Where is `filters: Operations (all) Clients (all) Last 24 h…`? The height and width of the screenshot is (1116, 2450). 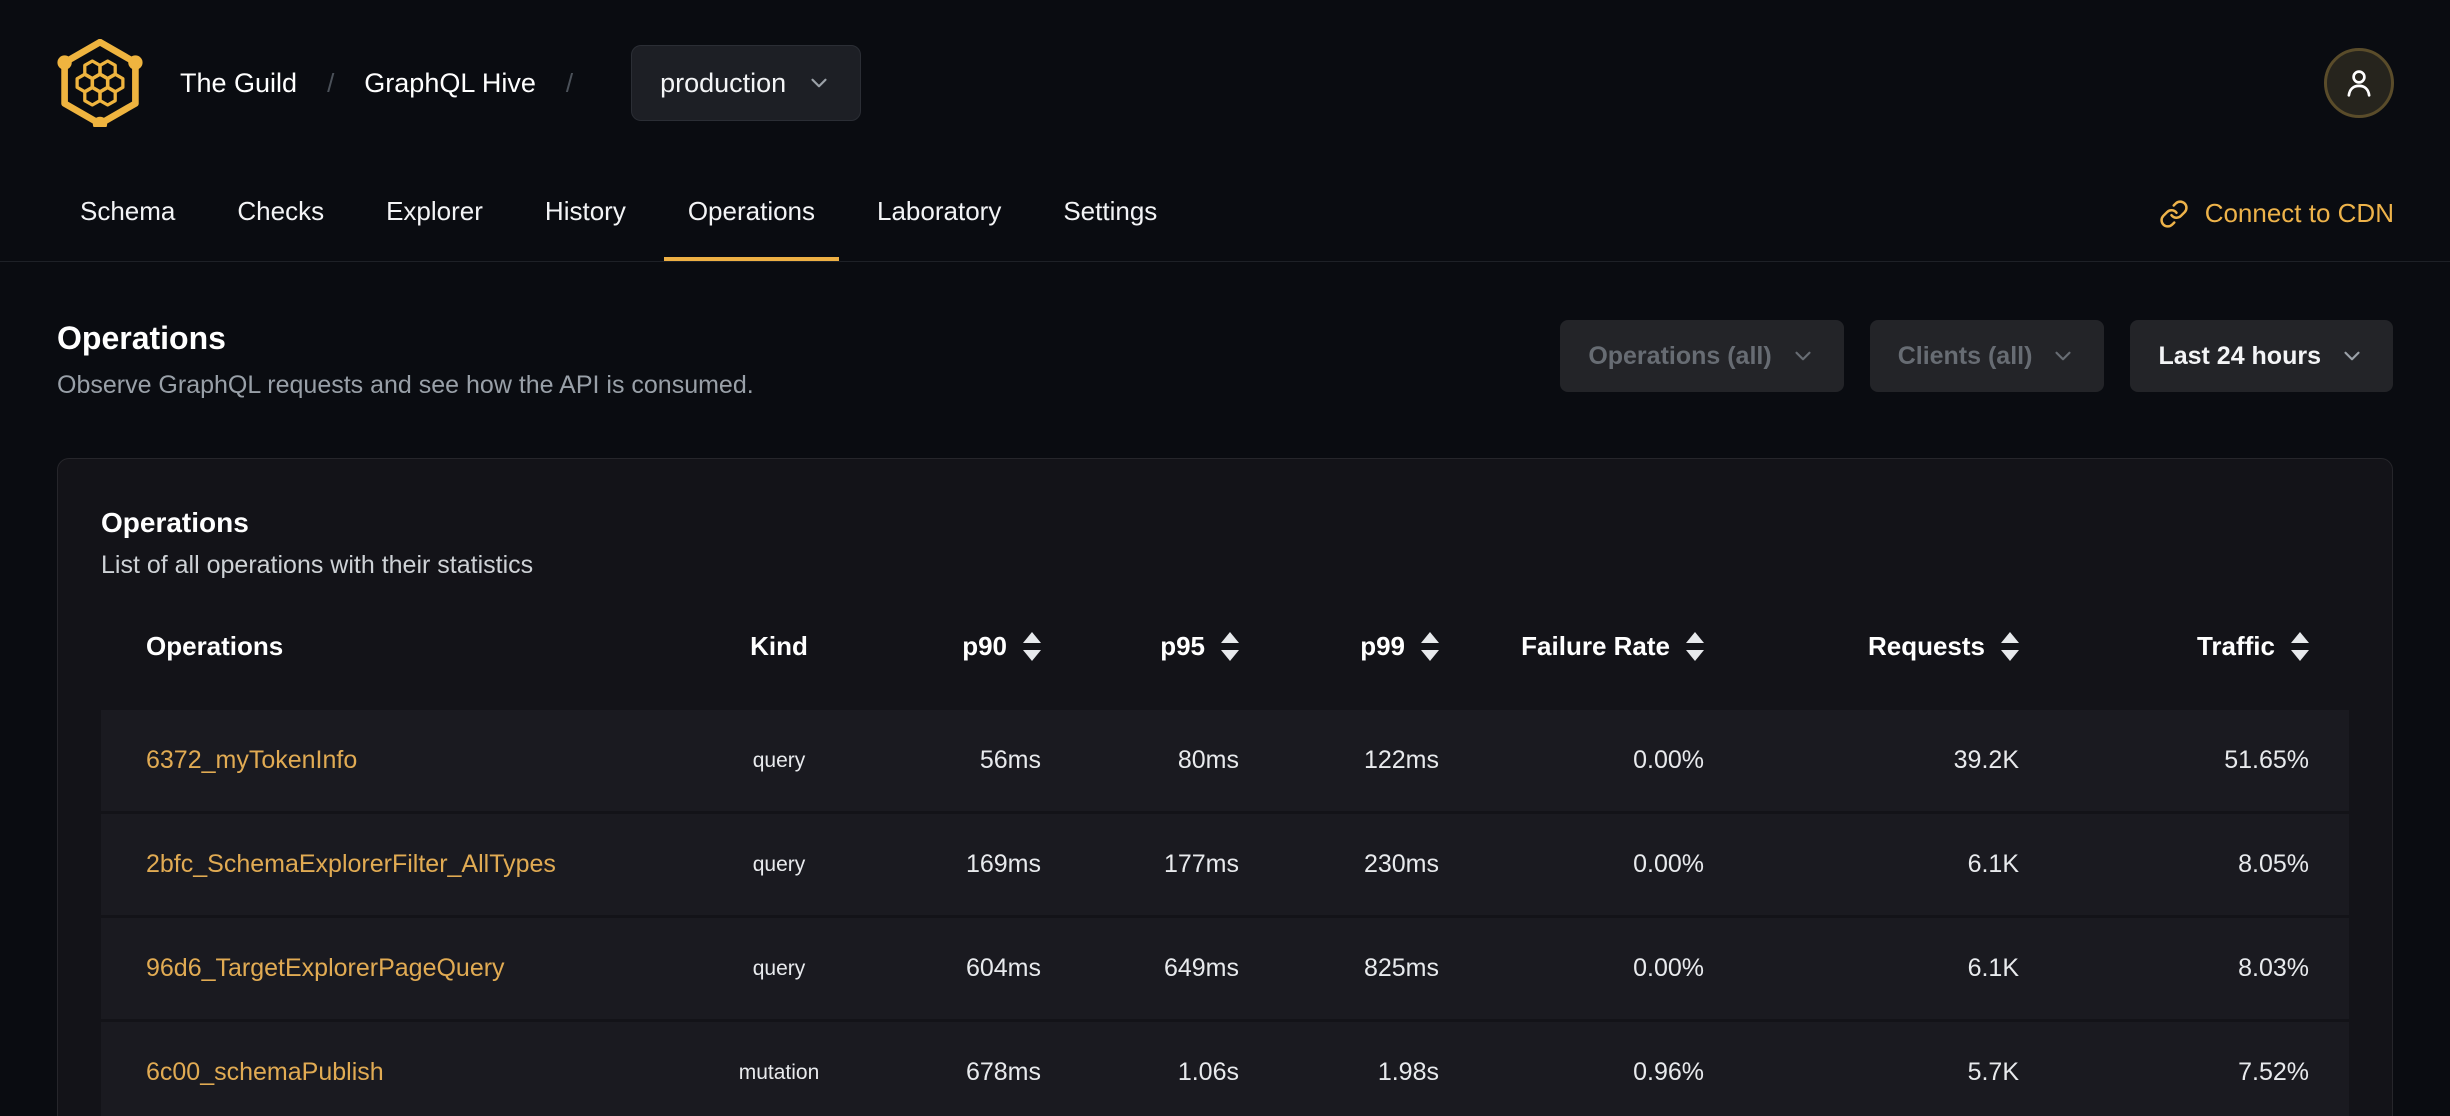
filters: Operations (all) Clients (all) Last 24 h… is located at coordinates (1976, 356).